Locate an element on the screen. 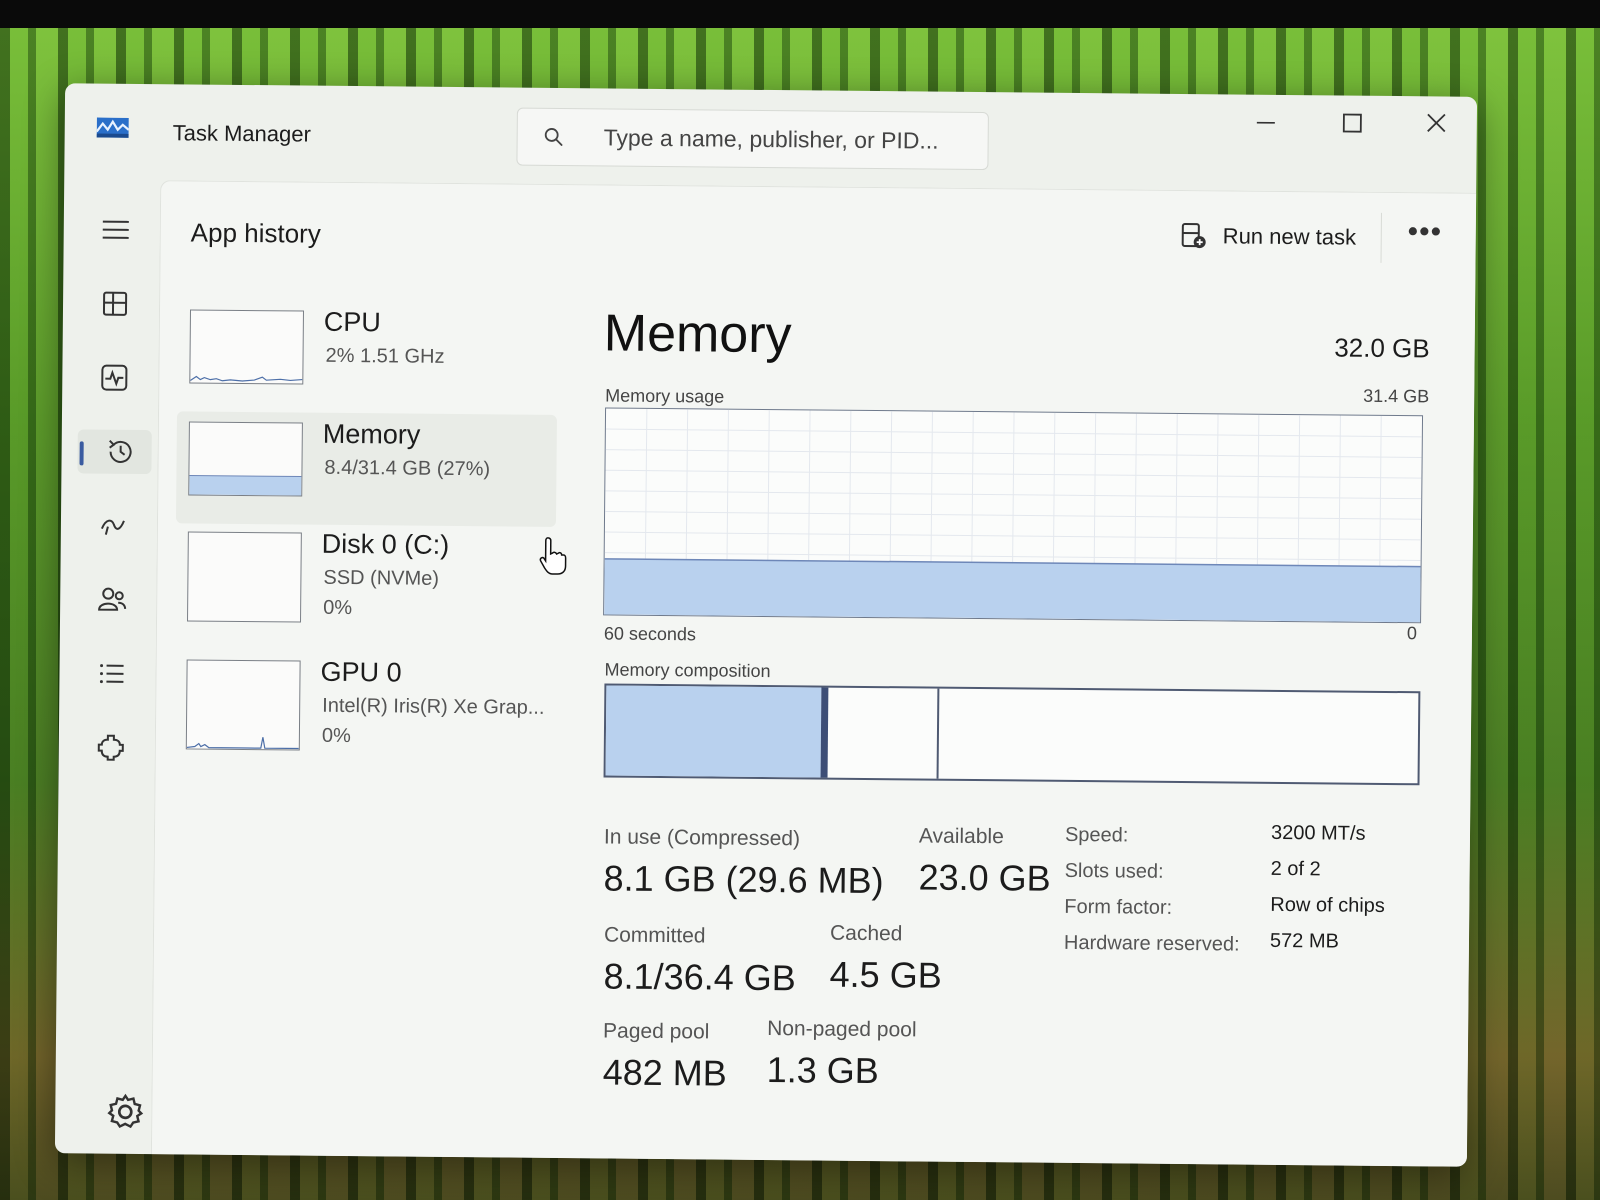 This screenshot has width=1600, height=1200. committed-label: Committed is located at coordinates (654, 935).